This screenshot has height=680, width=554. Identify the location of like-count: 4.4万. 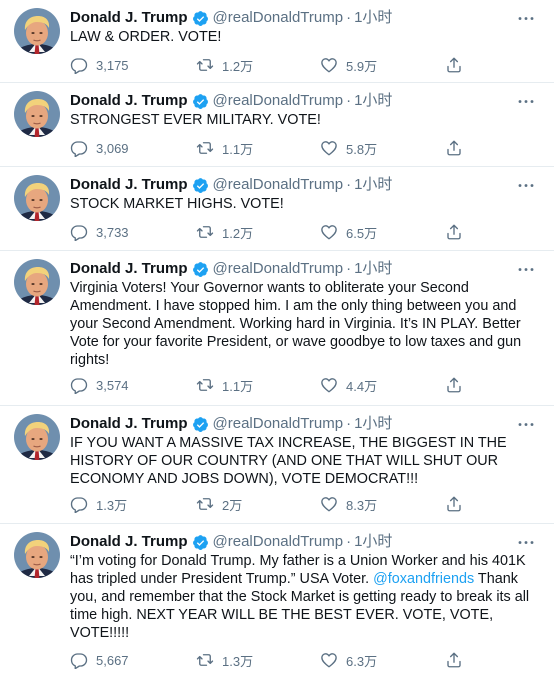
(362, 386).